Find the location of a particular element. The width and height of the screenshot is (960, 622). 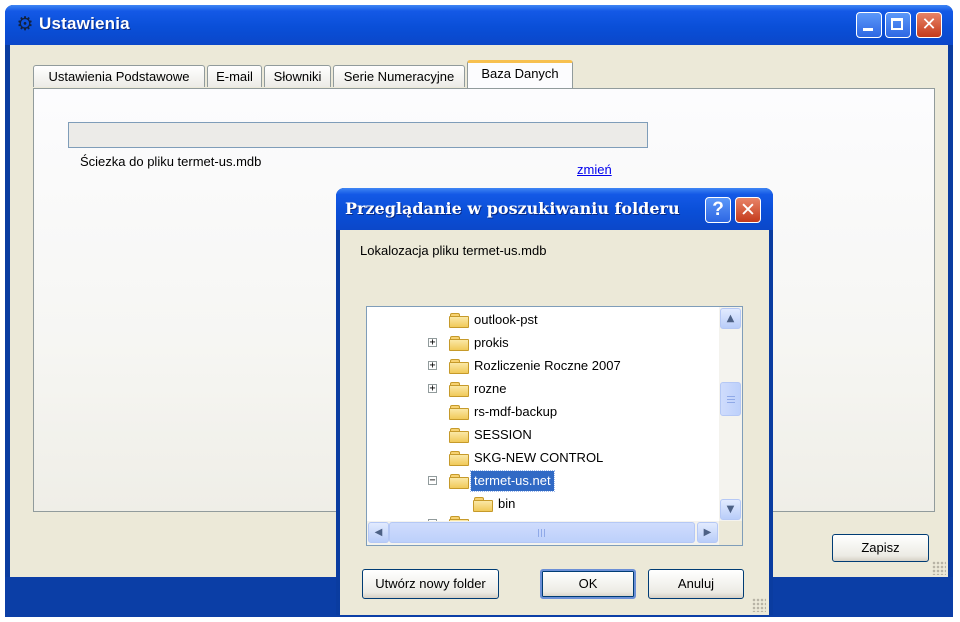

save-button: Zapisz is located at coordinates (880, 548).